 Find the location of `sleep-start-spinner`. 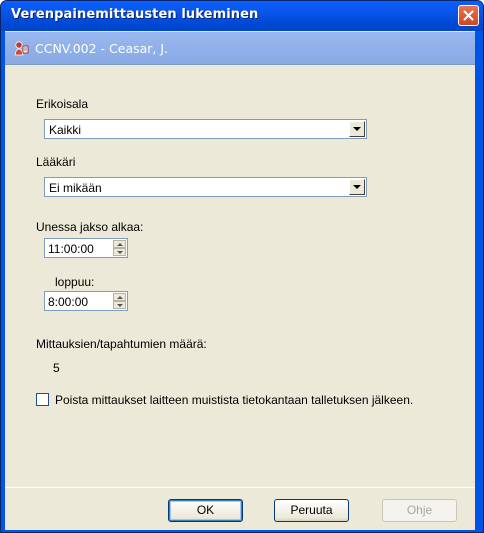

sleep-start-spinner is located at coordinates (119, 248).